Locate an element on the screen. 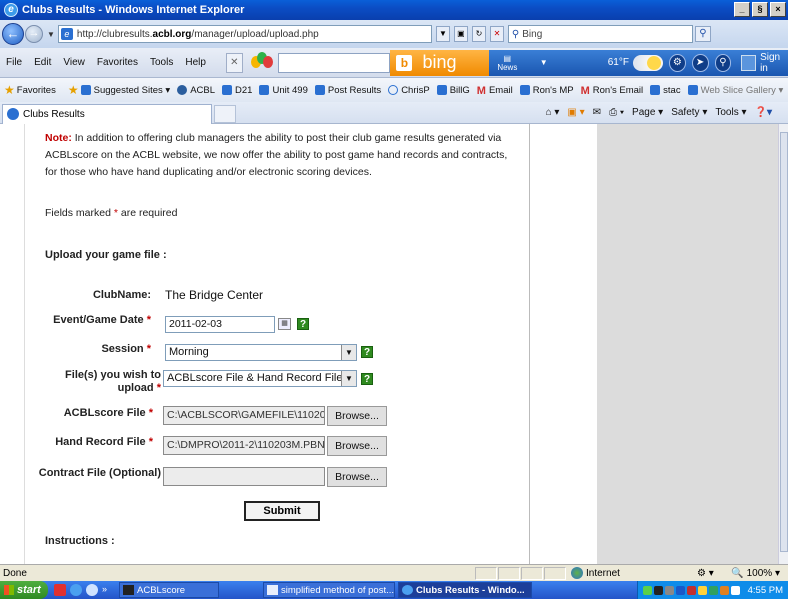  fav-rons-email: M Ron's Email is located at coordinates (612, 91).